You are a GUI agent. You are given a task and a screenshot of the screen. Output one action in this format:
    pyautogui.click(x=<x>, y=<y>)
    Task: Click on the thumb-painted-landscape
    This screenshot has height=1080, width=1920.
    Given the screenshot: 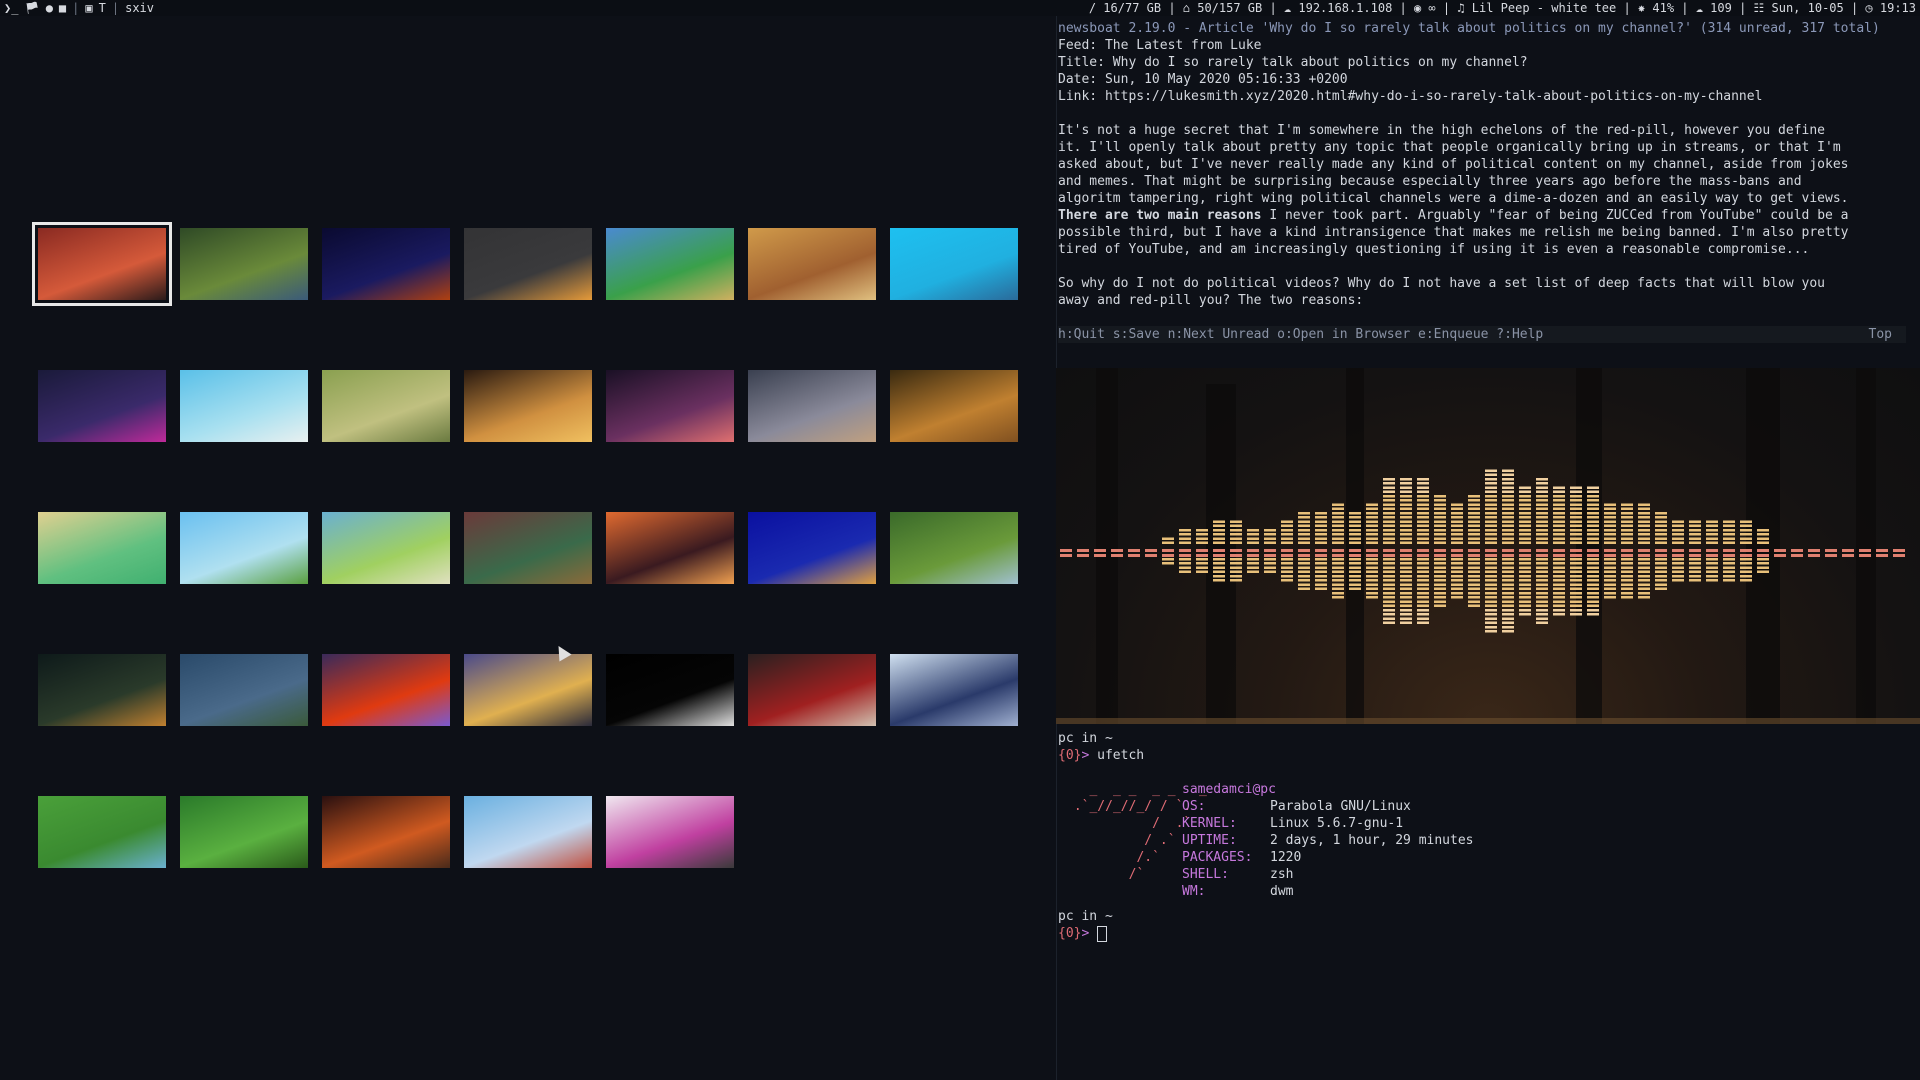 What is the action you would take?
    pyautogui.click(x=386, y=548)
    